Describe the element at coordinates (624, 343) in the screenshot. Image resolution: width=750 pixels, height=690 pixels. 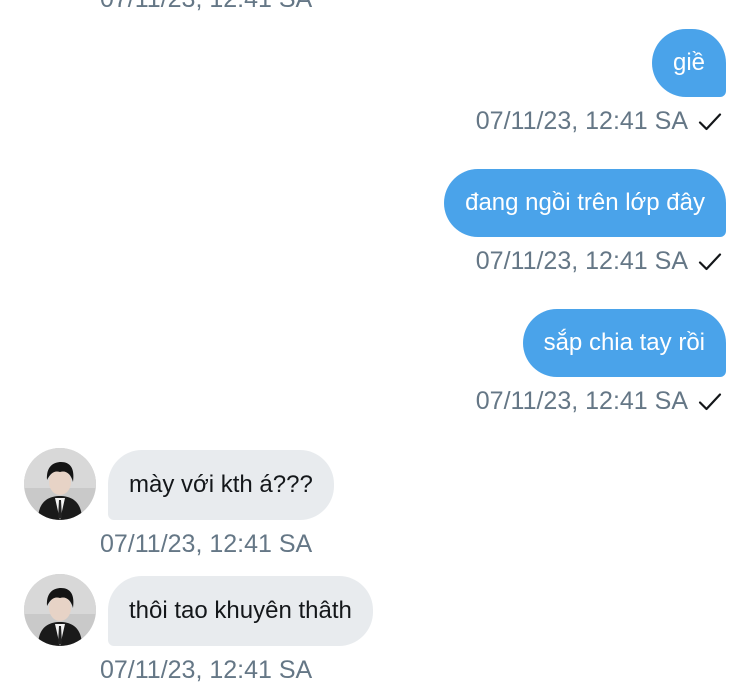
I see `outgoing-message-bubble: sắp chia tay rồi` at that location.